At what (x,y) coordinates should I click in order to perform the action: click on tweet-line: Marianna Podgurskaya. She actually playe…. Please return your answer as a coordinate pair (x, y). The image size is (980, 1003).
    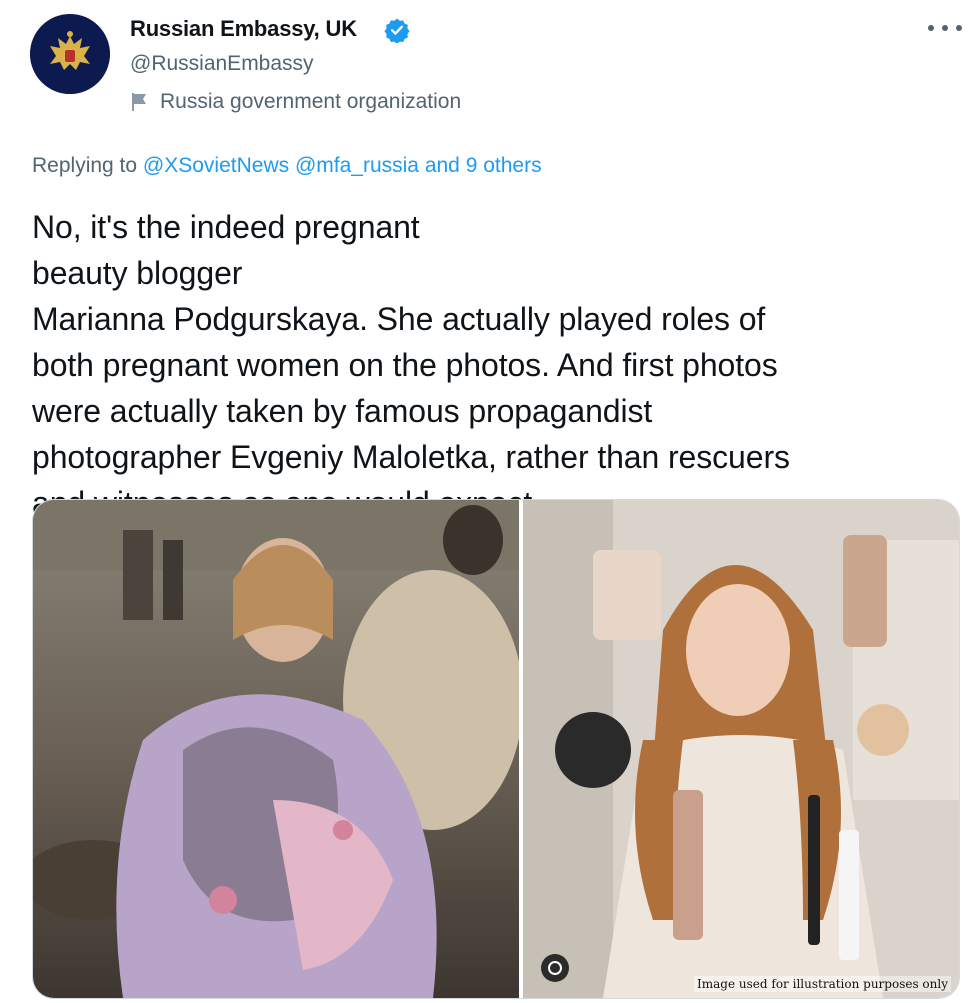
    Looking at the image, I should click on (399, 319).